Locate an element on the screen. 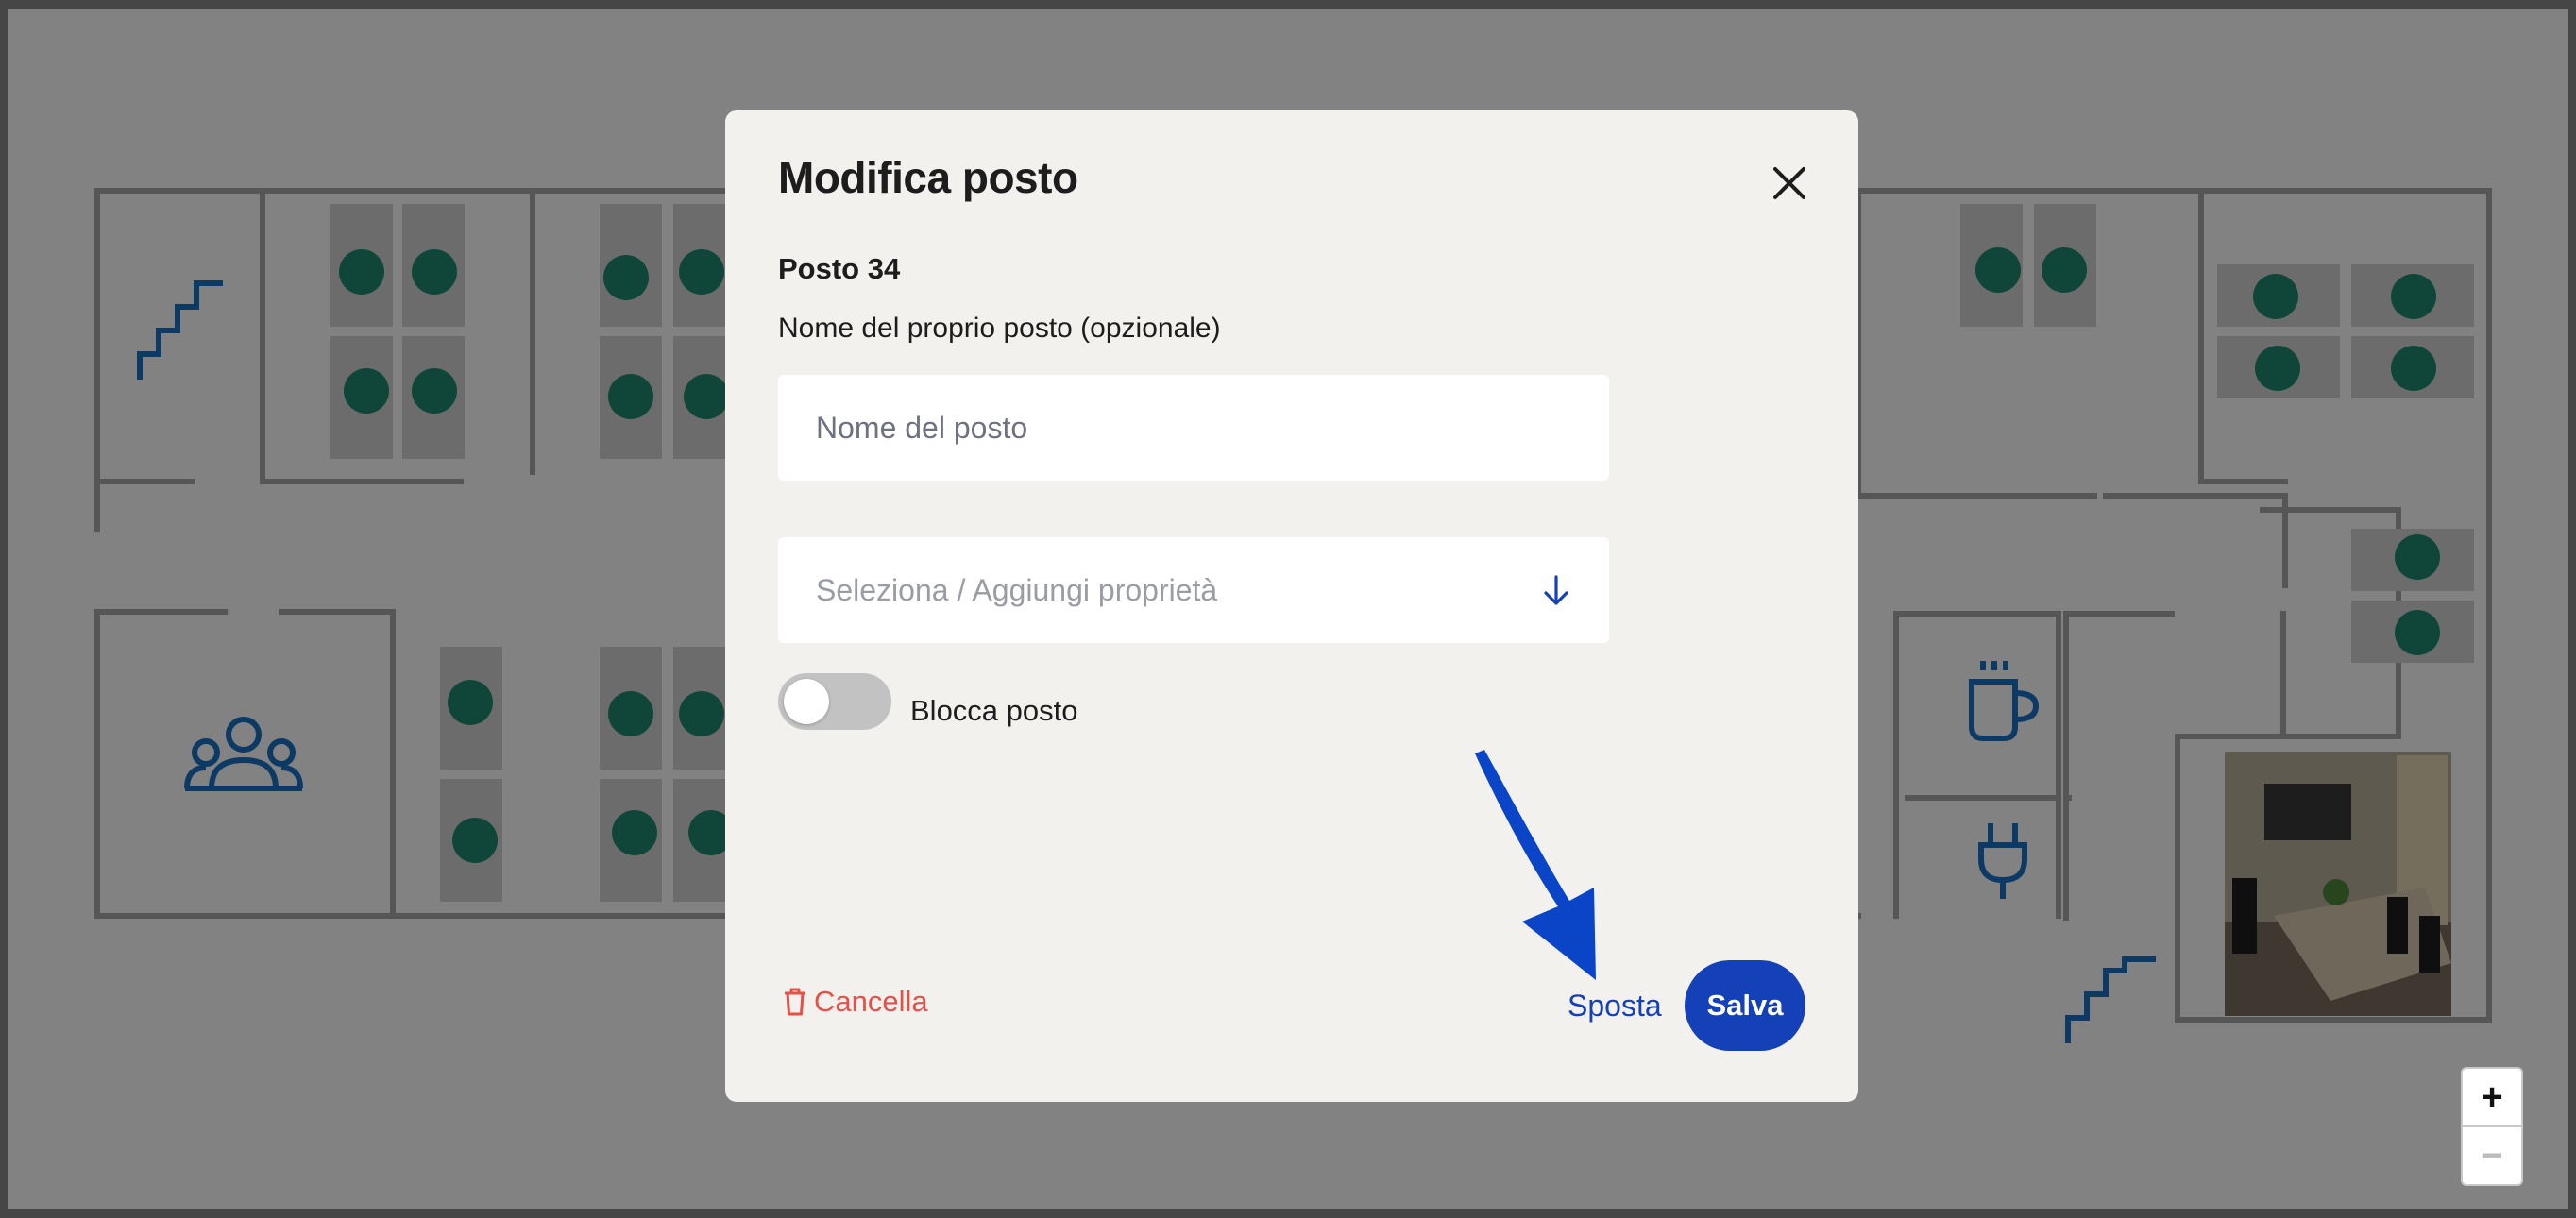  lock-seat-toggle is located at coordinates (834, 701).